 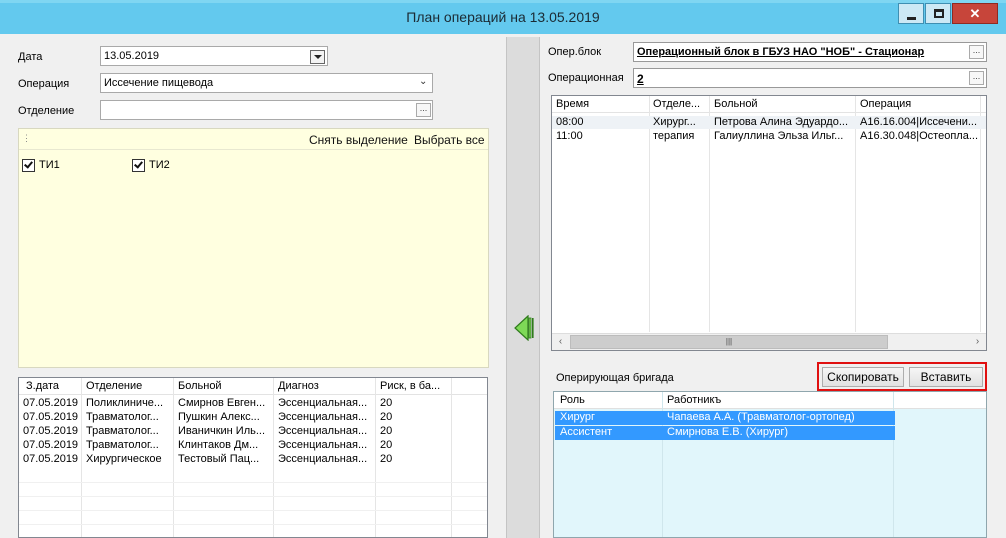 I want to click on title-bar-edge, so click(x=503, y=1).